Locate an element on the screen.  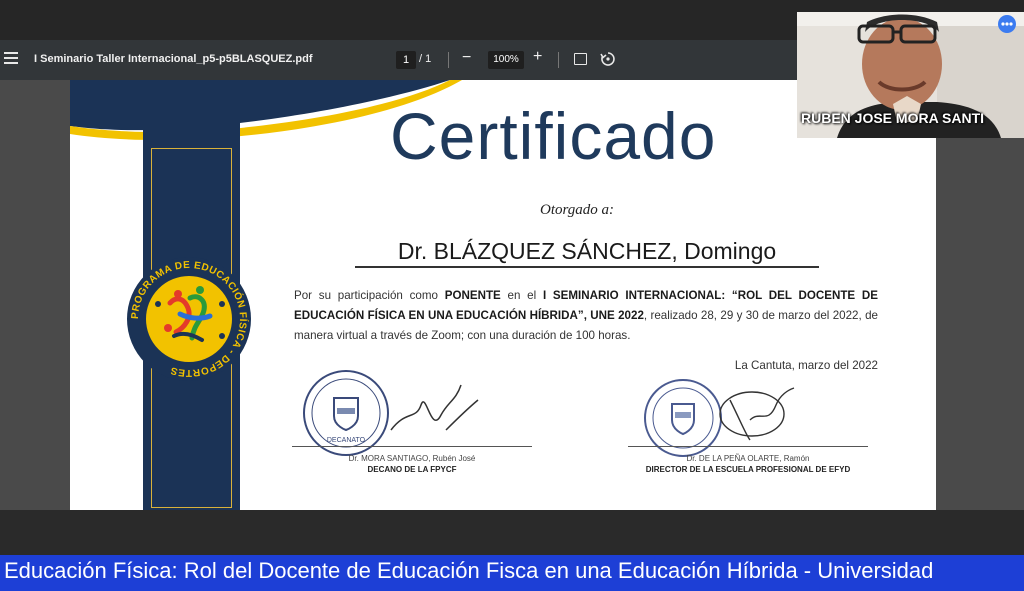
recipient-name: Dr. BLÁZQUEZ SÁNCHEZ, Domingo is located at coordinates (587, 251).